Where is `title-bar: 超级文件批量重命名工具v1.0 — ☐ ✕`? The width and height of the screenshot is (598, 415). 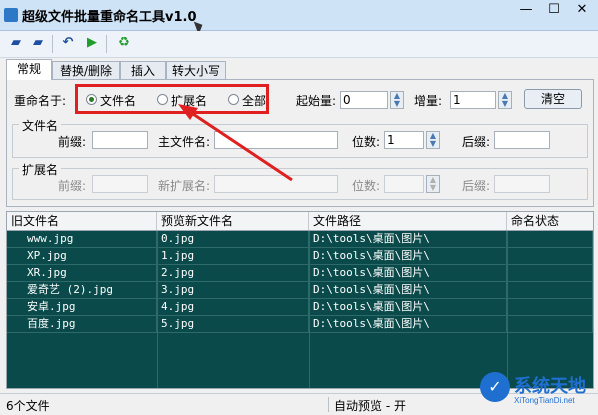 title-bar: 超级文件批量重命名工具v1.0 — ☐ ✕ is located at coordinates (299, 17).